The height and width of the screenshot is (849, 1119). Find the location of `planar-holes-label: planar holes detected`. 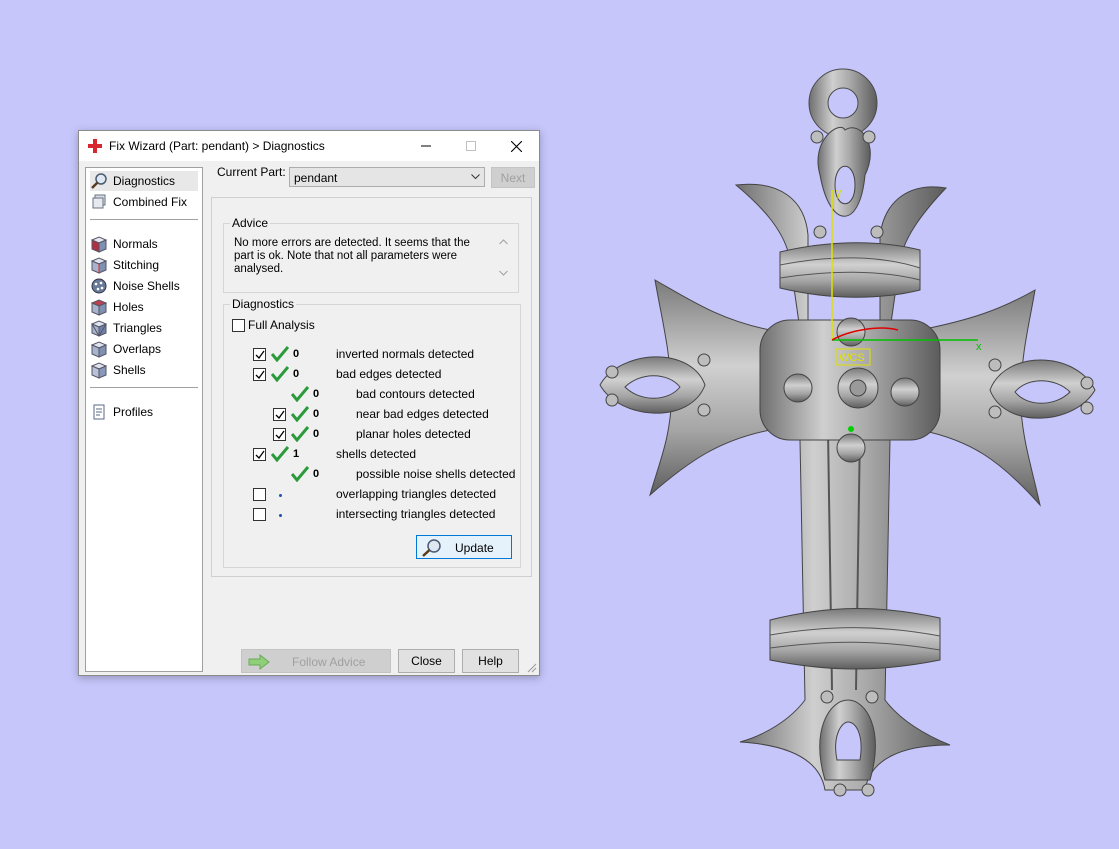

planar-holes-label: planar holes detected is located at coordinates (413, 434).